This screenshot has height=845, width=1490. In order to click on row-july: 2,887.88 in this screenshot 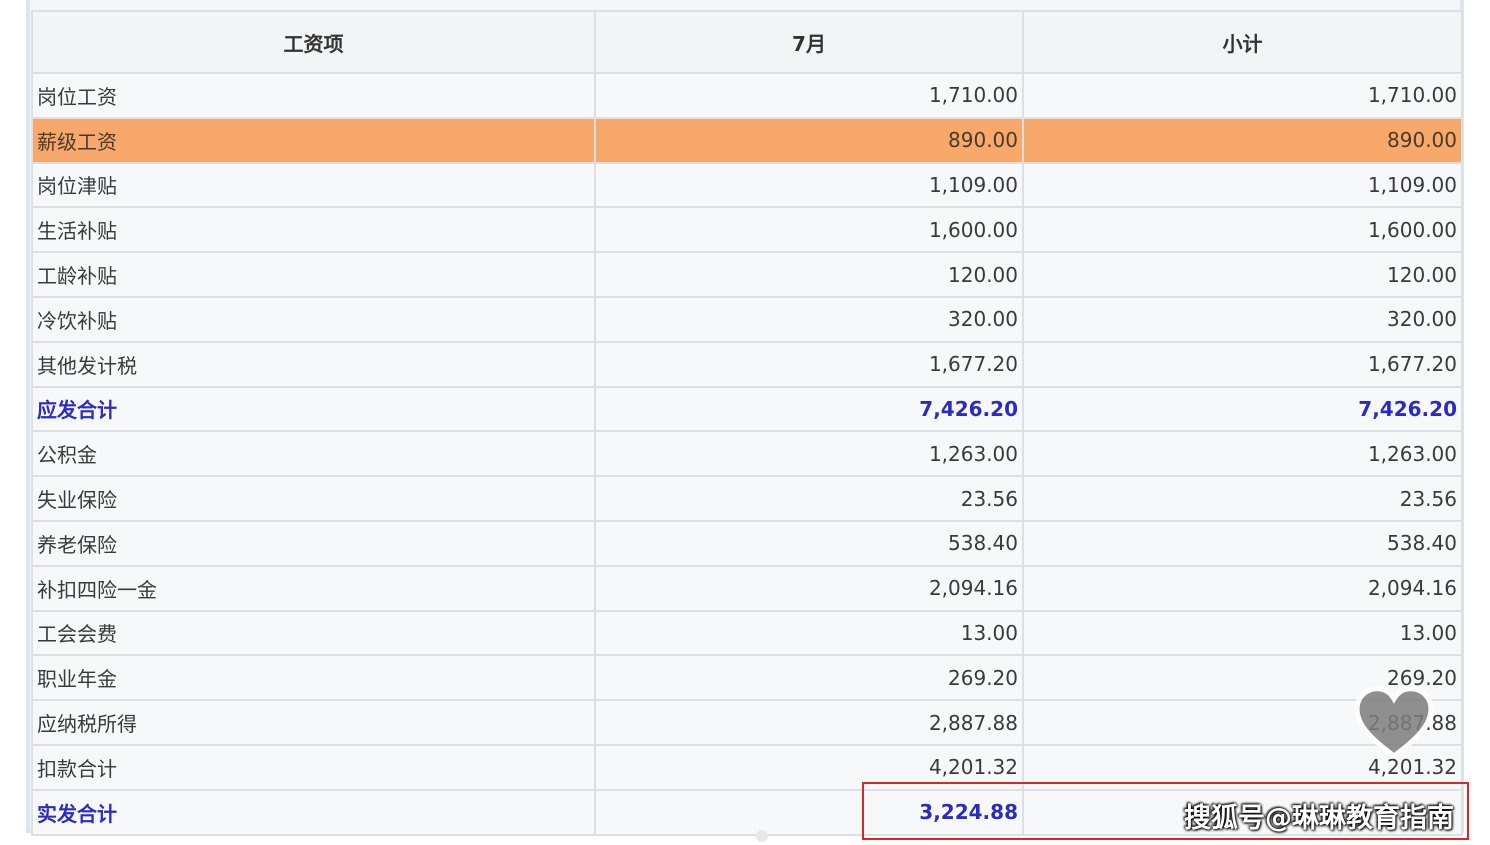, I will do `click(809, 722)`.